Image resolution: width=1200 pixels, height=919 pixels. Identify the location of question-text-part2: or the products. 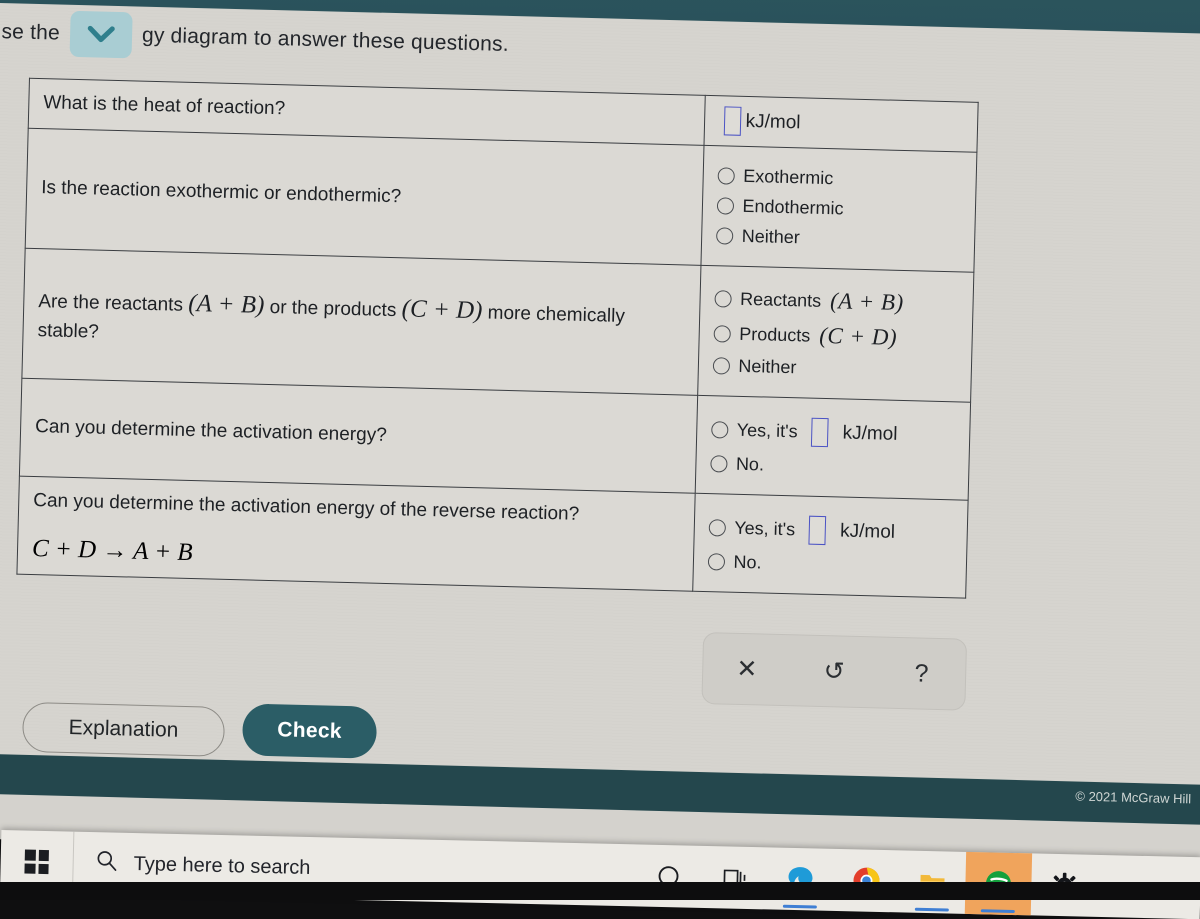
(332, 309).